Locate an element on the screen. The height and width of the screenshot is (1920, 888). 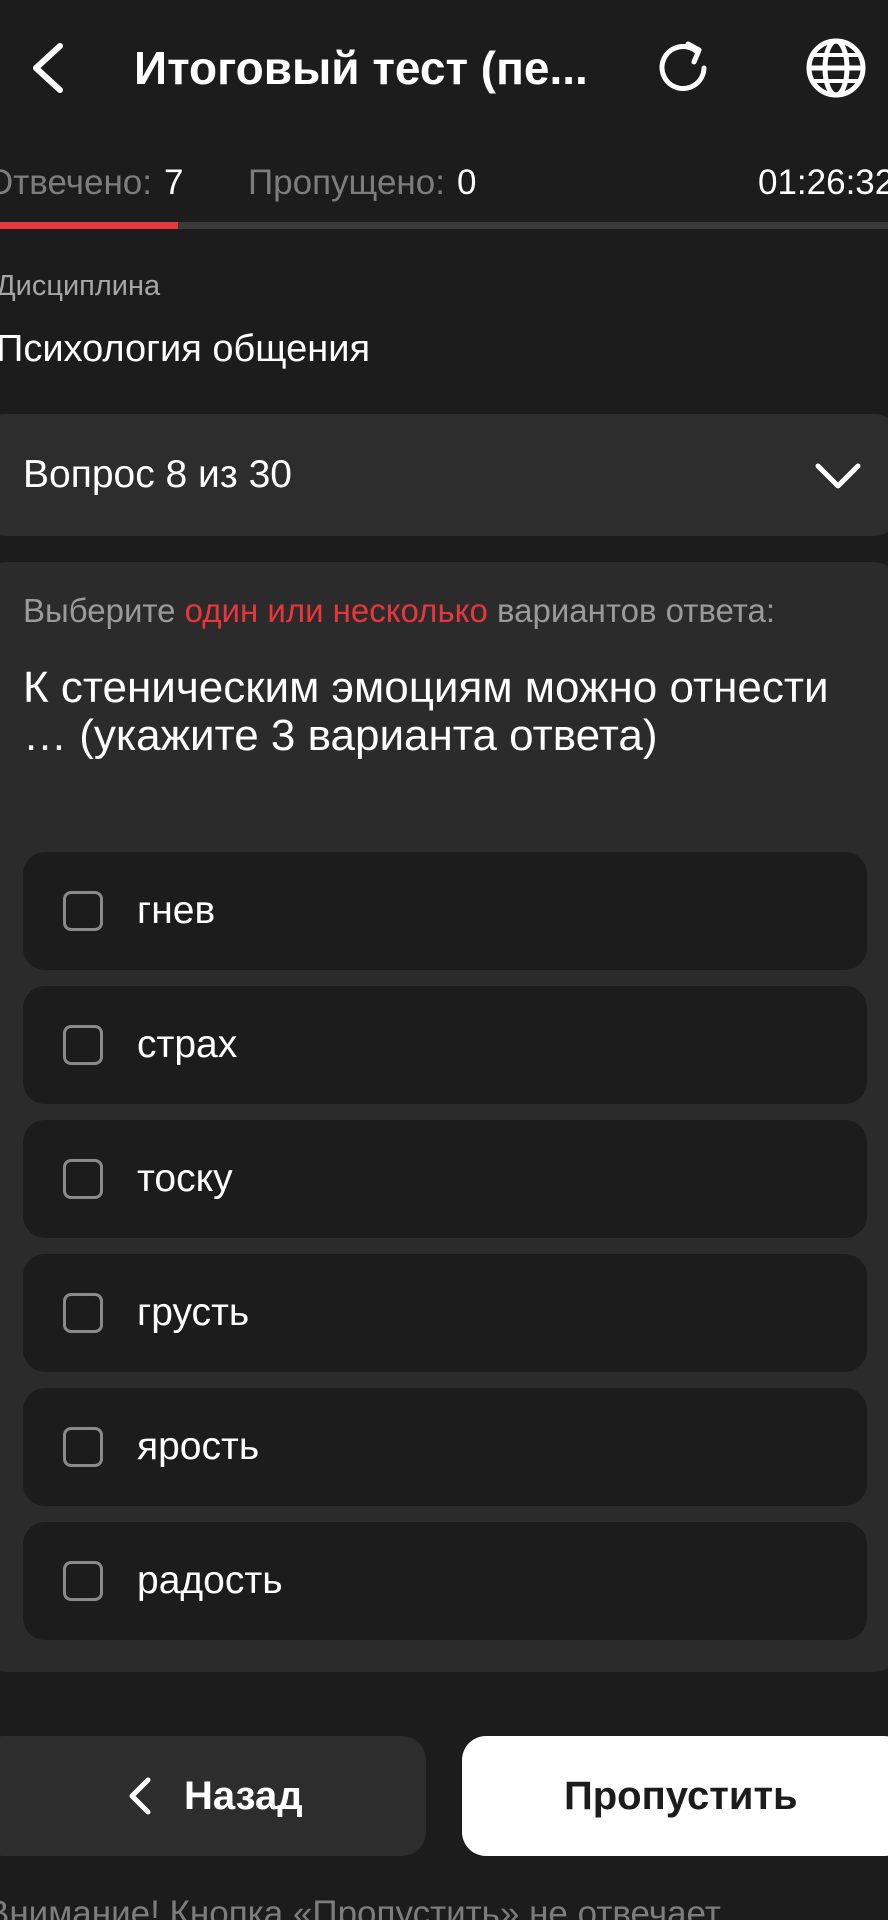
answer-option-label: тоску is located at coordinates (185, 1178).